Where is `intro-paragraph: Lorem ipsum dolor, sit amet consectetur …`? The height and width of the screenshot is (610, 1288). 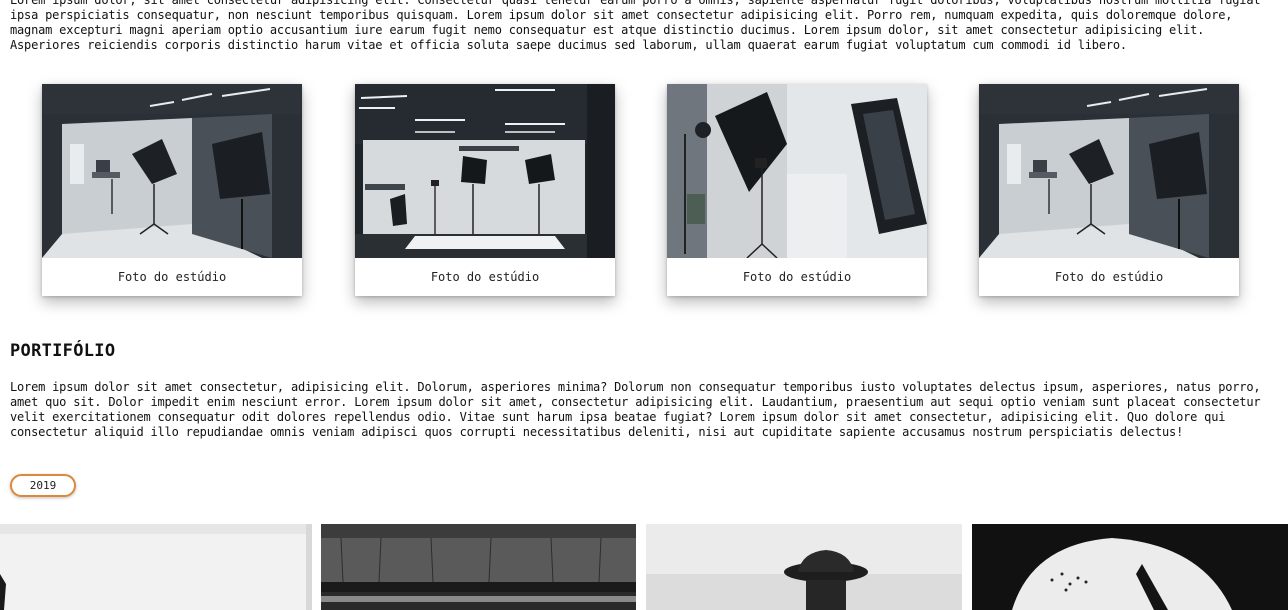 intro-paragraph: Lorem ipsum dolor, sit amet consectetur … is located at coordinates (635, 26).